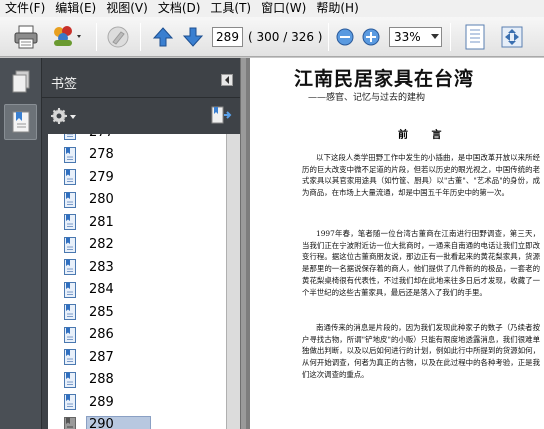 The width and height of the screenshot is (544, 429). Describe the element at coordinates (64, 84) in the screenshot. I see `panel-title: 书签` at that location.